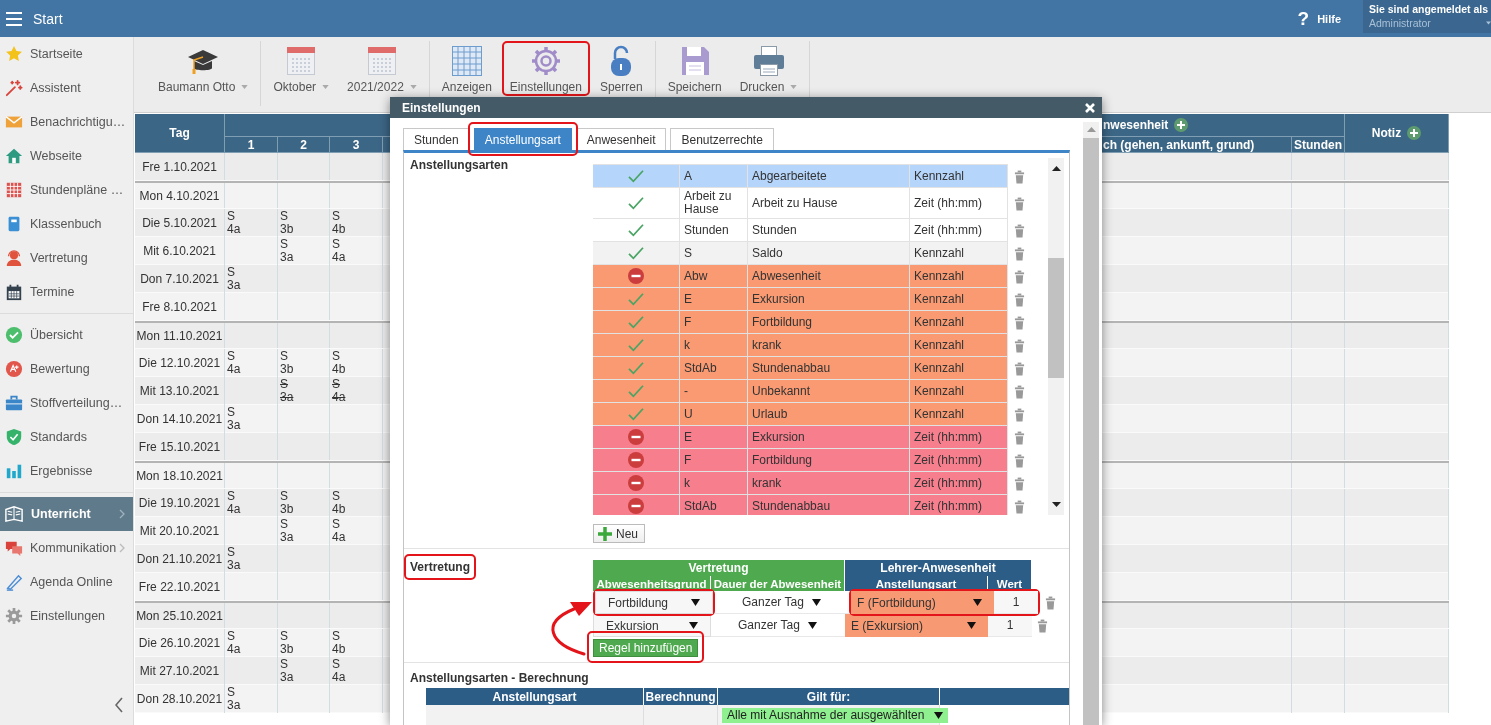 The width and height of the screenshot is (1491, 725). I want to click on sidebar-item: Agenda Online, so click(66, 582).